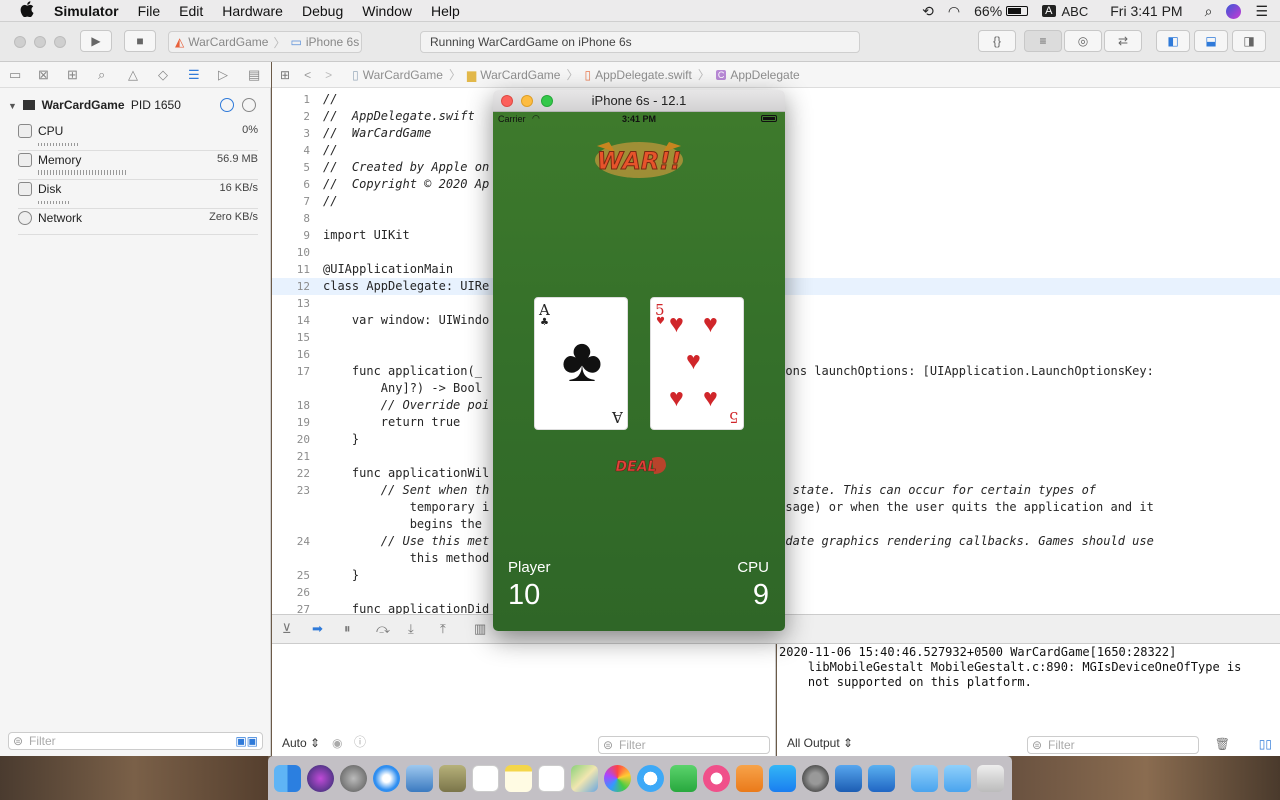 The width and height of the screenshot is (1280, 800). Describe the element at coordinates (328, 75) in the screenshot. I see `forward-arrow-icon: >` at that location.